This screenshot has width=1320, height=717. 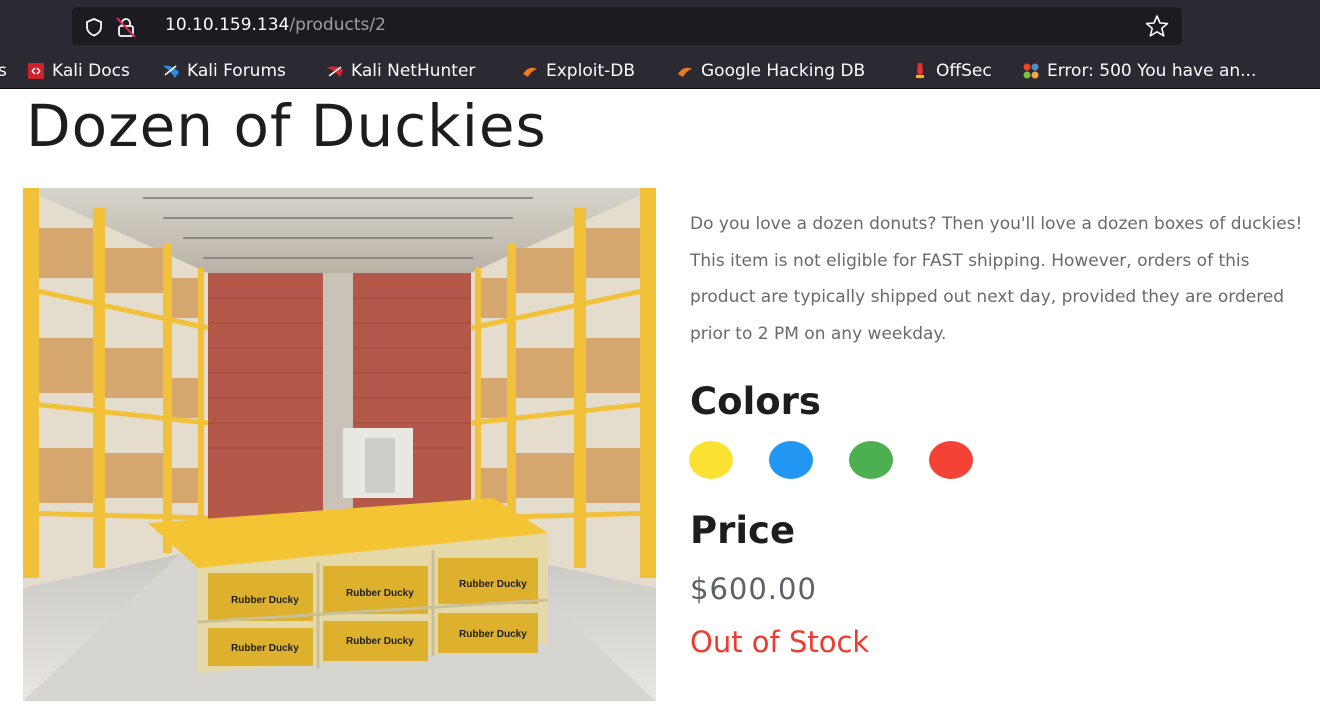 I want to click on exploit-db-icon, so click(x=530, y=72).